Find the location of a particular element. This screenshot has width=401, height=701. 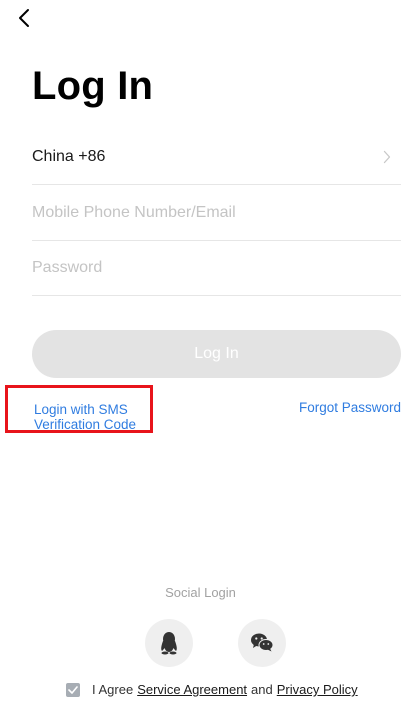

password-field-row is located at coordinates (216, 268).